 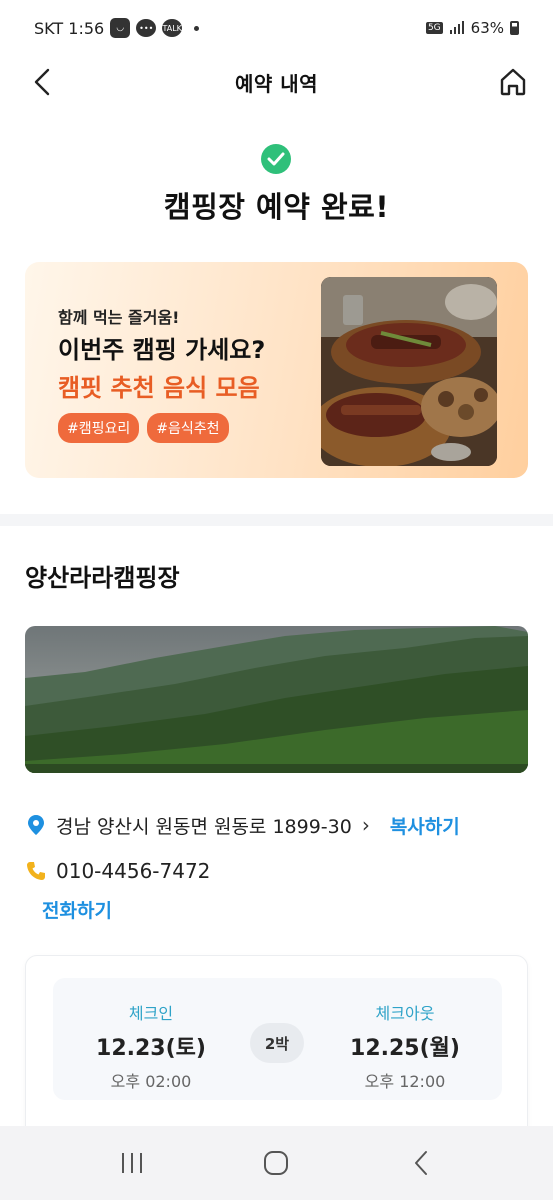 I want to click on banner-highlight: 캠핏 추천 음식 모음, so click(x=159, y=388).